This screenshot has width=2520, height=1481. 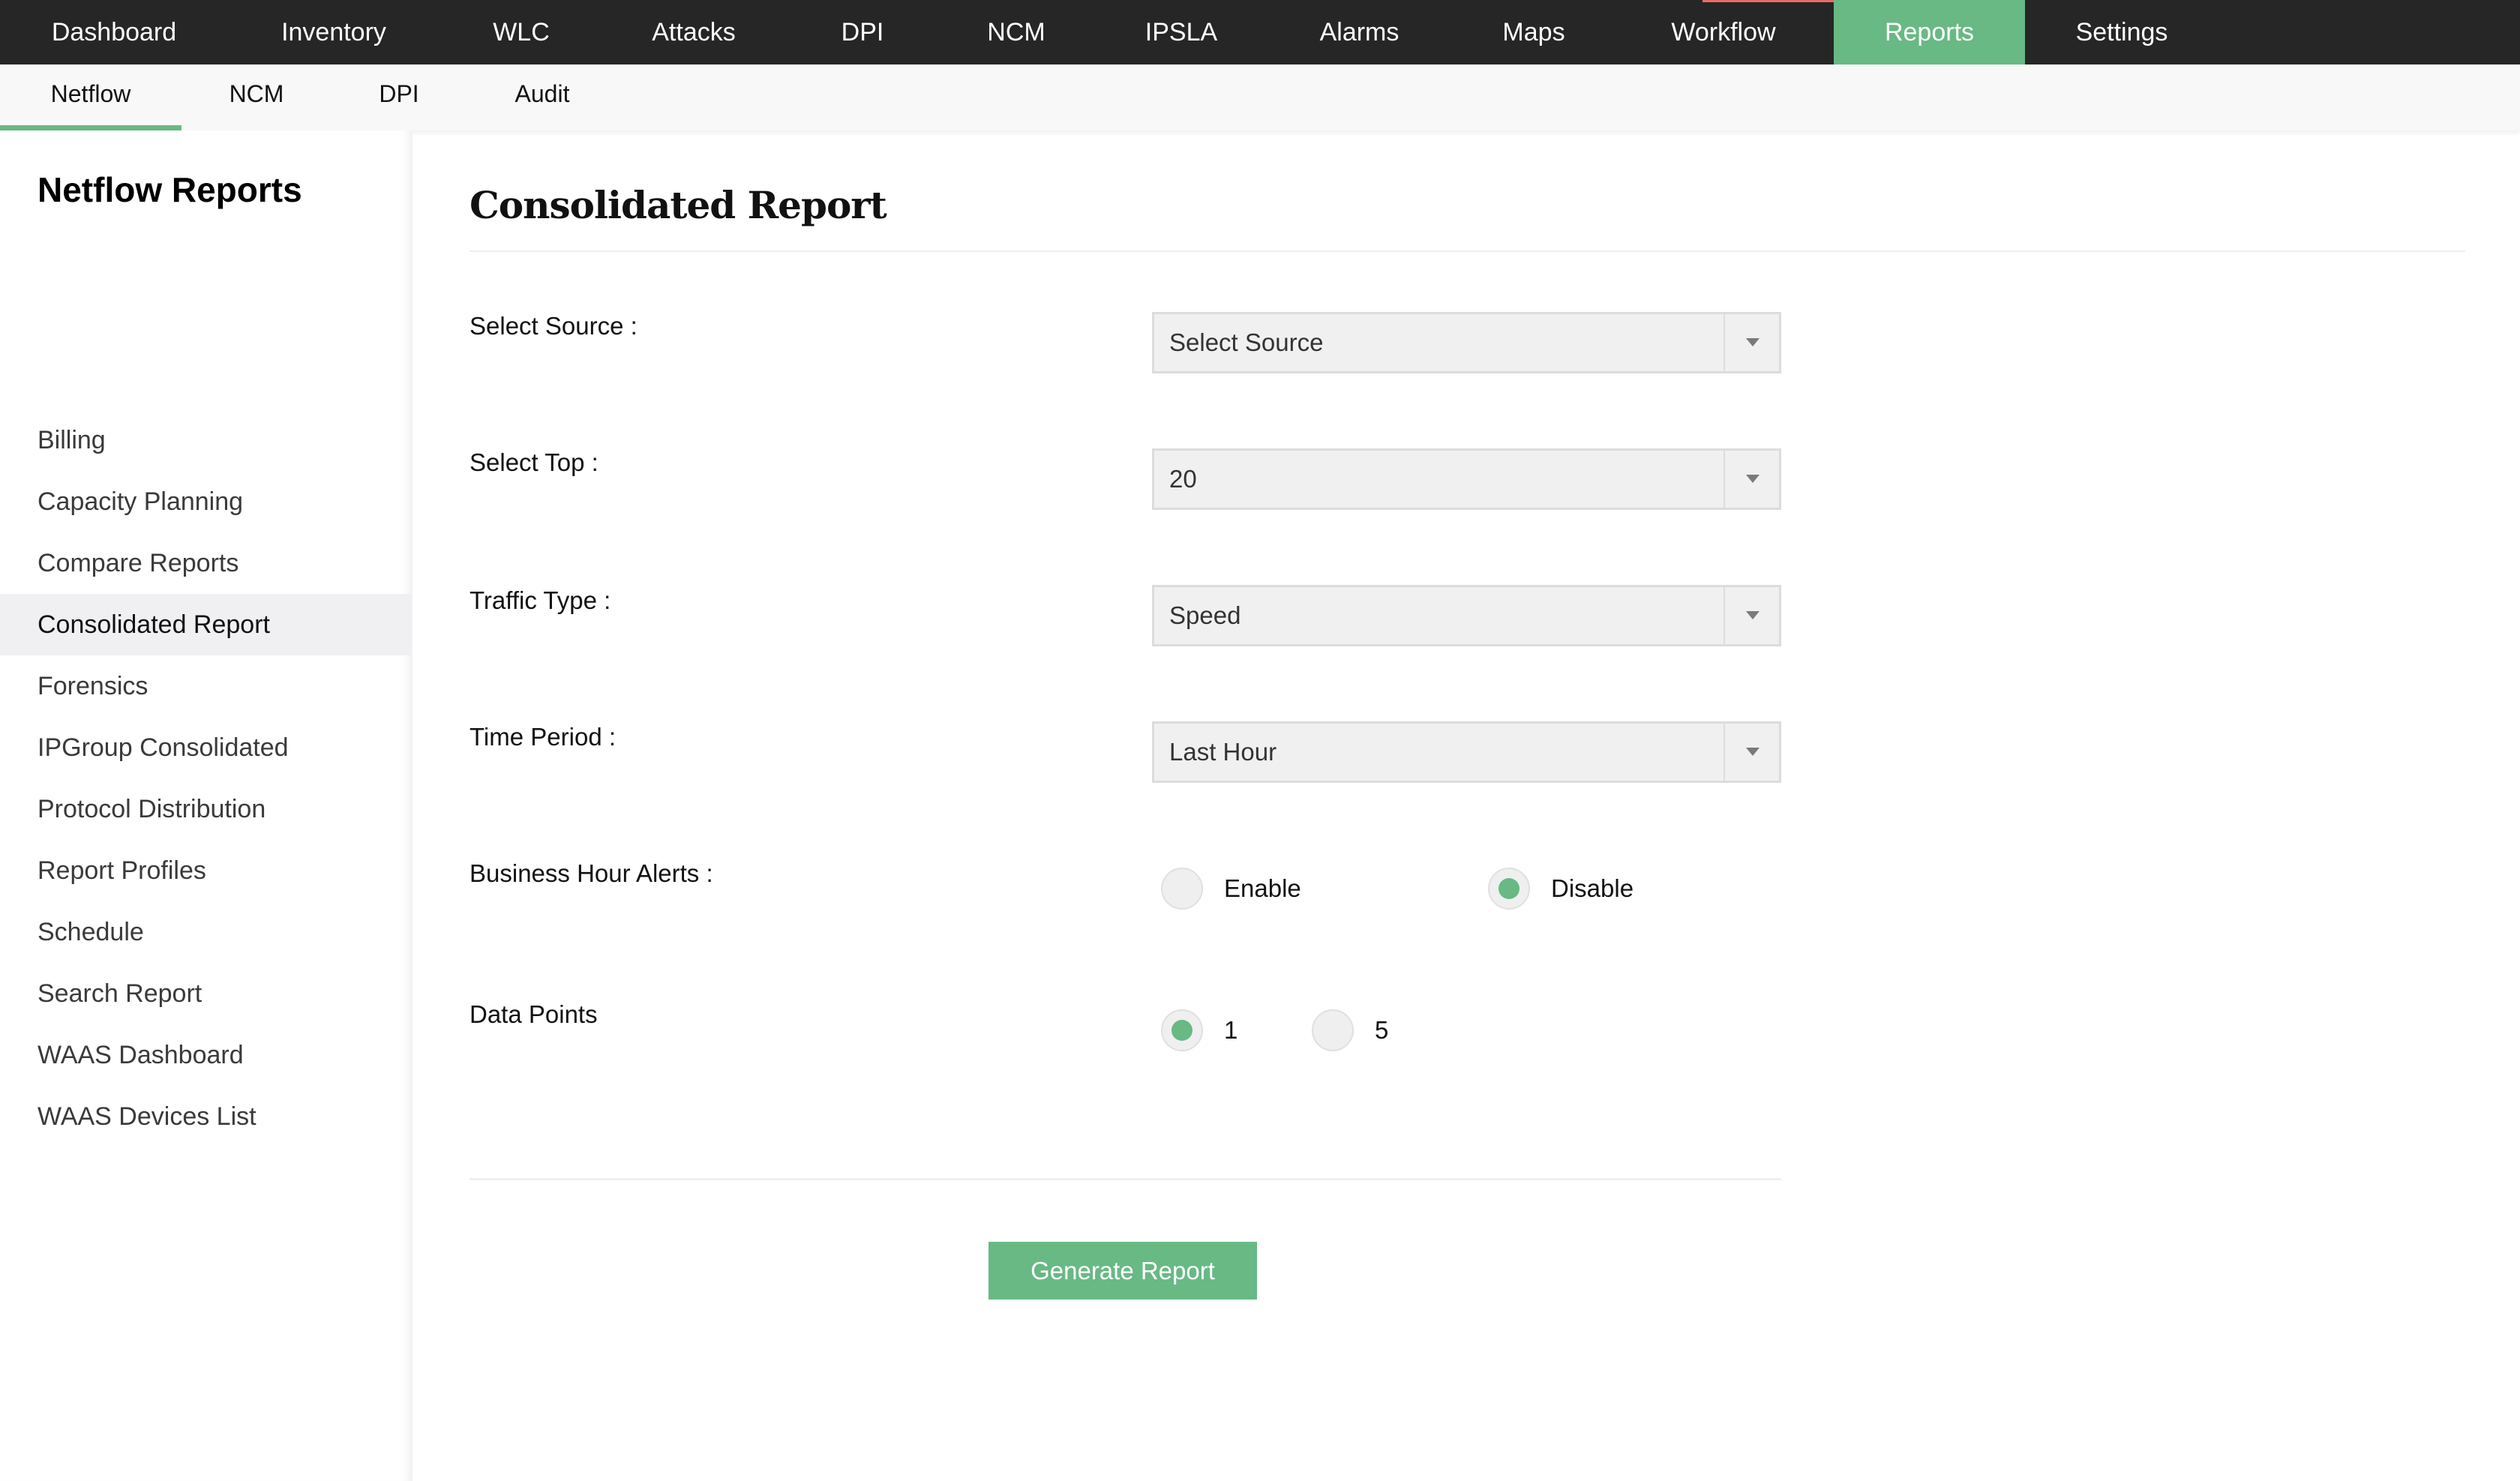 I want to click on time-period-value: Last Hour, so click(x=1223, y=752).